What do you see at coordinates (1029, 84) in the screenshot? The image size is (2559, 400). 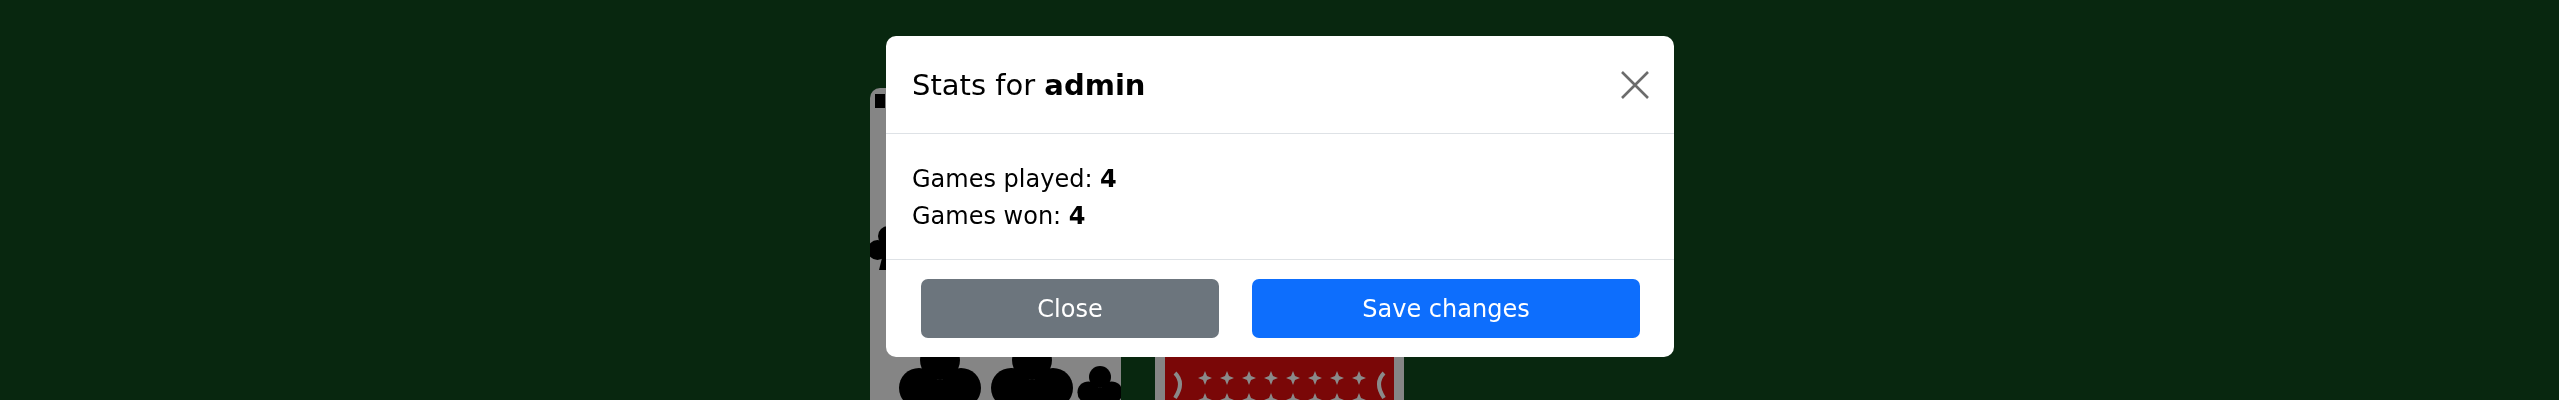 I see `dialog-title: Stats for admin` at bounding box center [1029, 84].